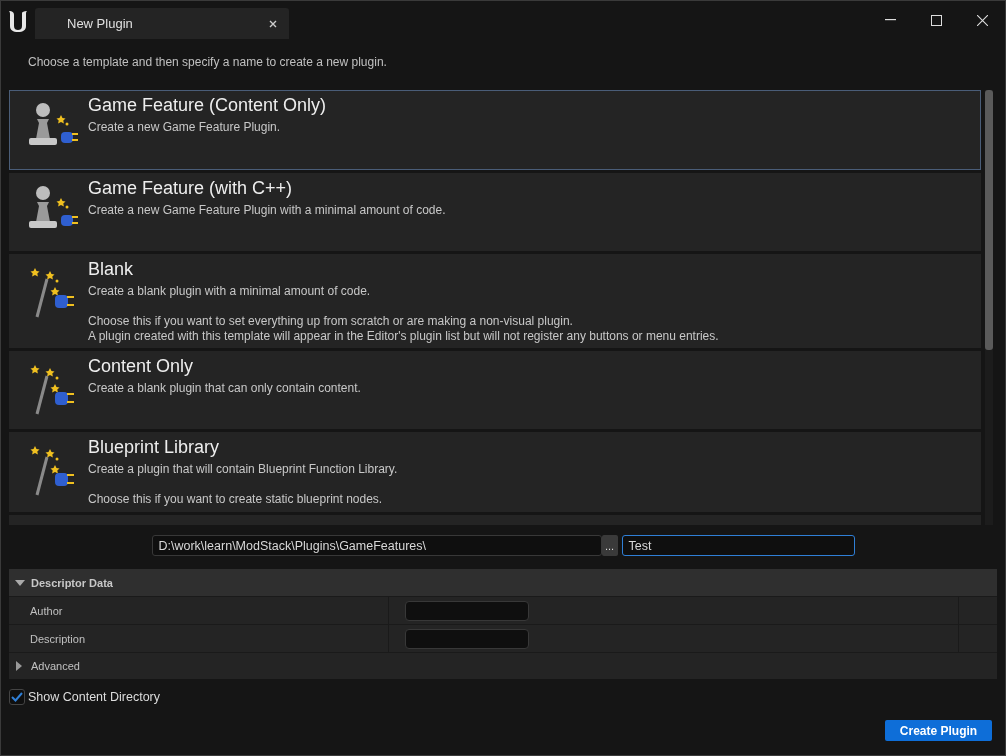 This screenshot has width=1006, height=756. I want to click on template-description: Create a blank plugin with a minimal amount of code., so click(230, 291).